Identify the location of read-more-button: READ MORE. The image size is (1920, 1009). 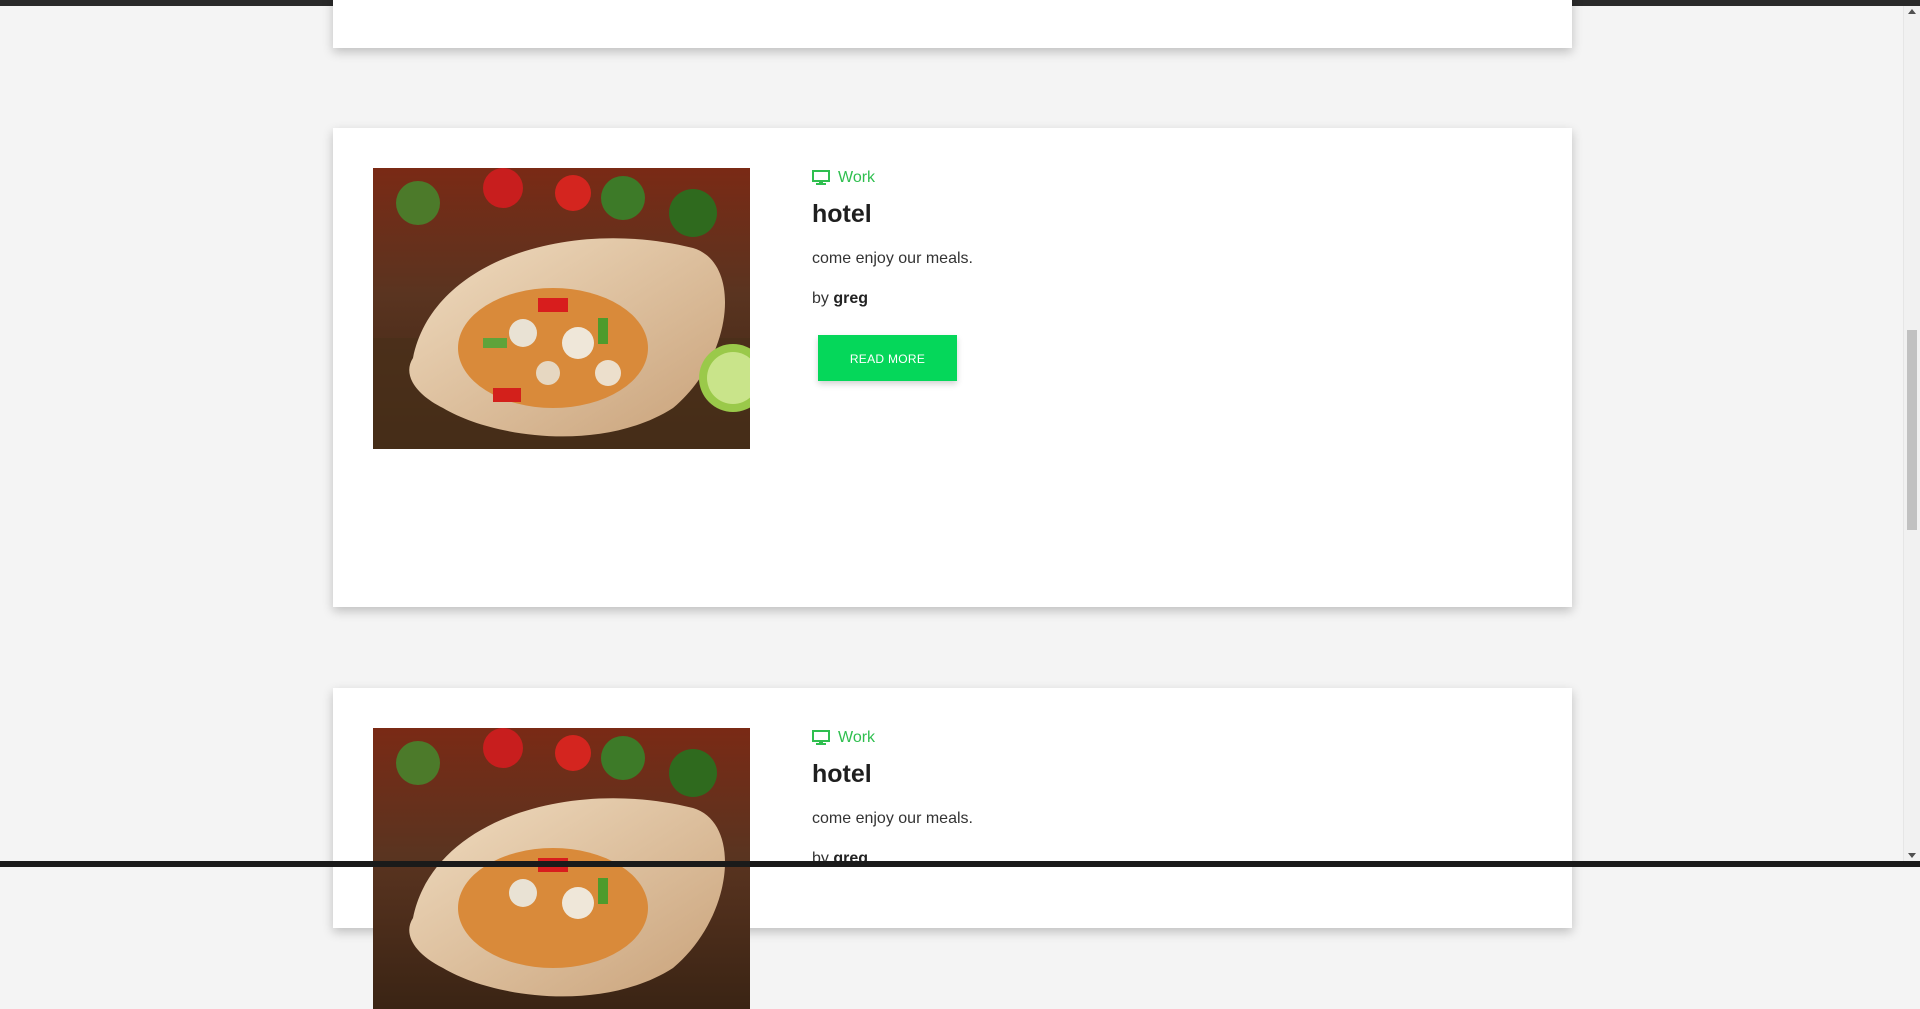
(887, 358).